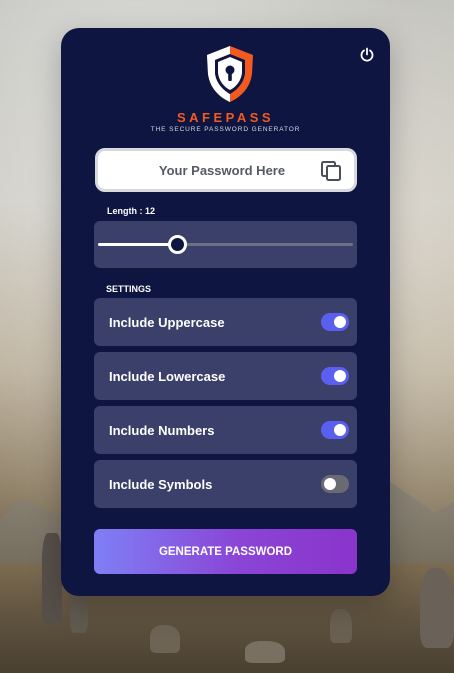  What do you see at coordinates (225, 551) in the screenshot?
I see `generate-password-button: GENERATE PASSWORD` at bounding box center [225, 551].